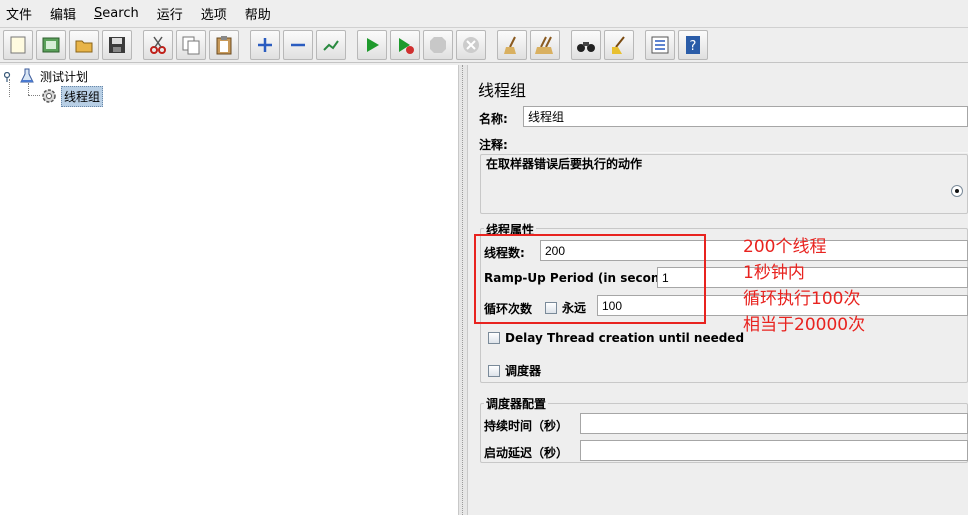 The image size is (968, 515). Describe the element at coordinates (170, 13) in the screenshot. I see `menu-run: 运行` at that location.